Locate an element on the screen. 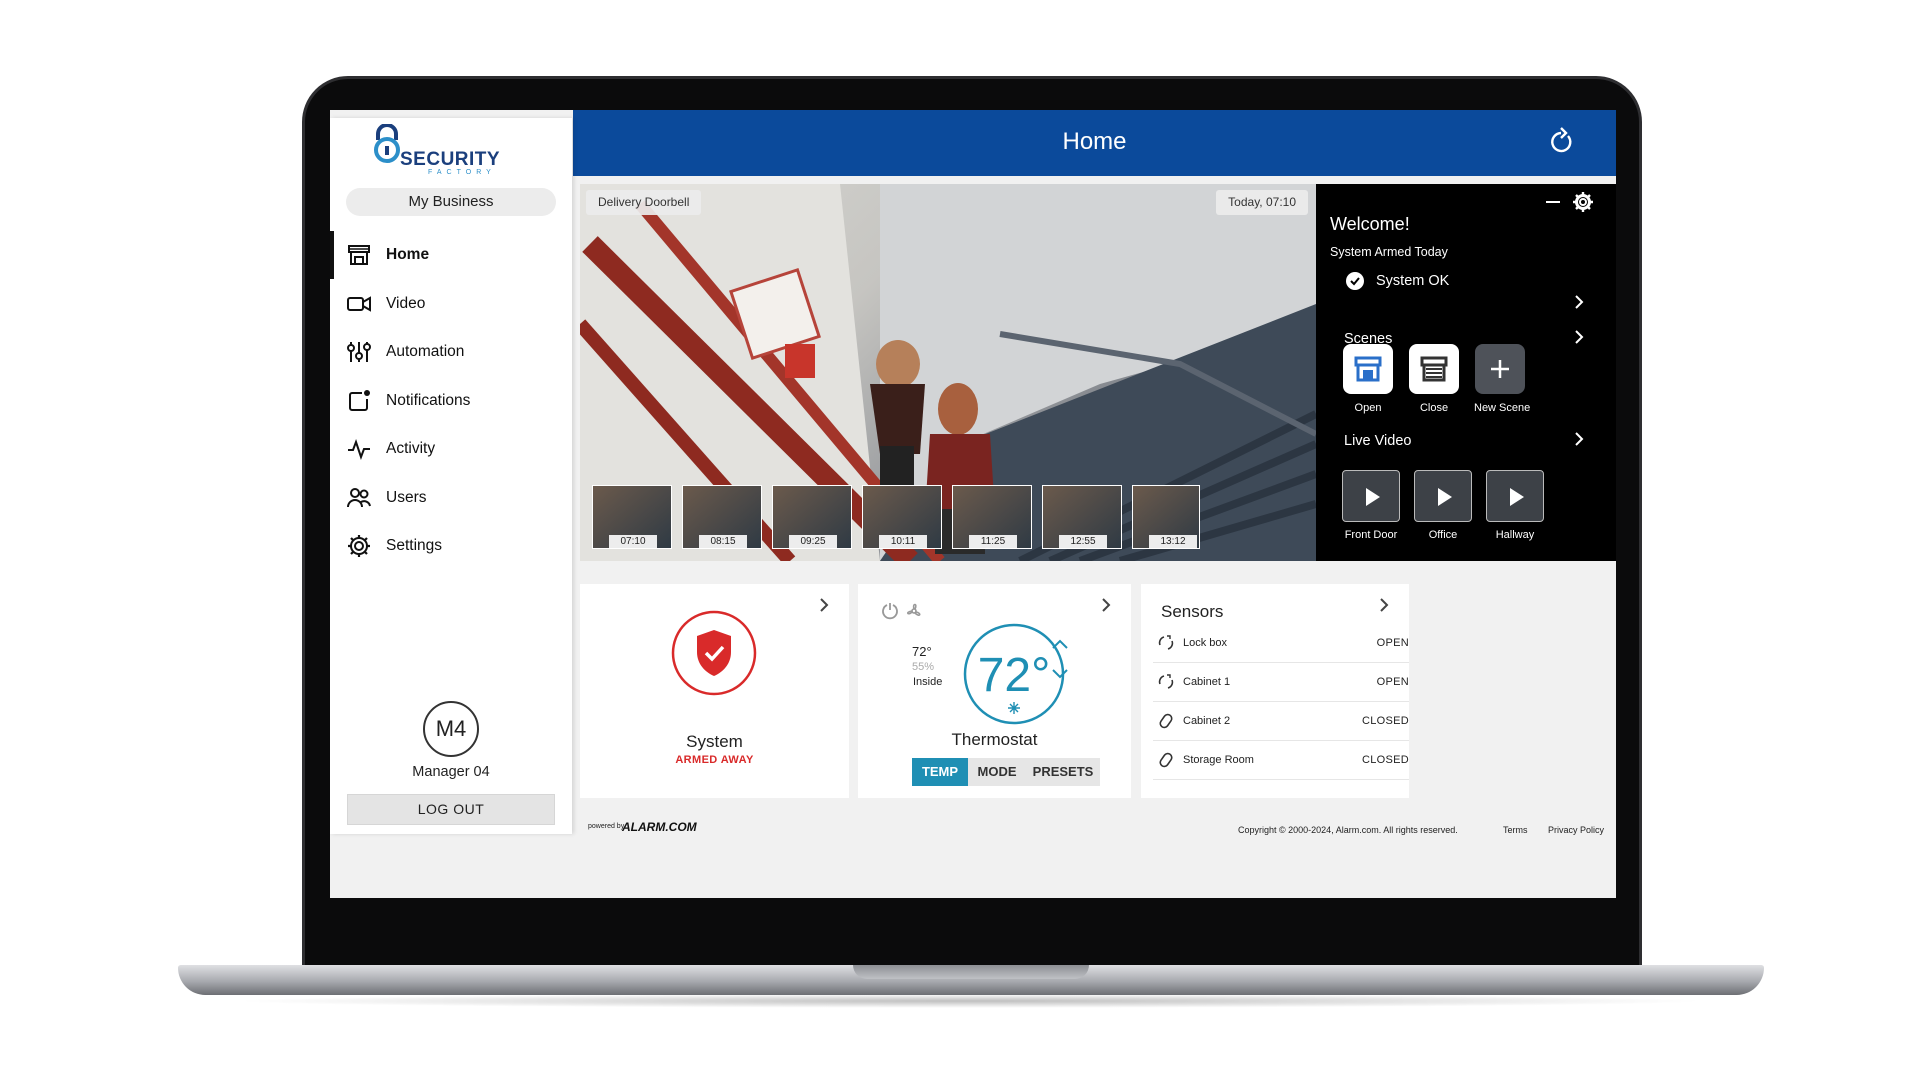 The height and width of the screenshot is (1080, 1920). system-name: System is located at coordinates (714, 741).